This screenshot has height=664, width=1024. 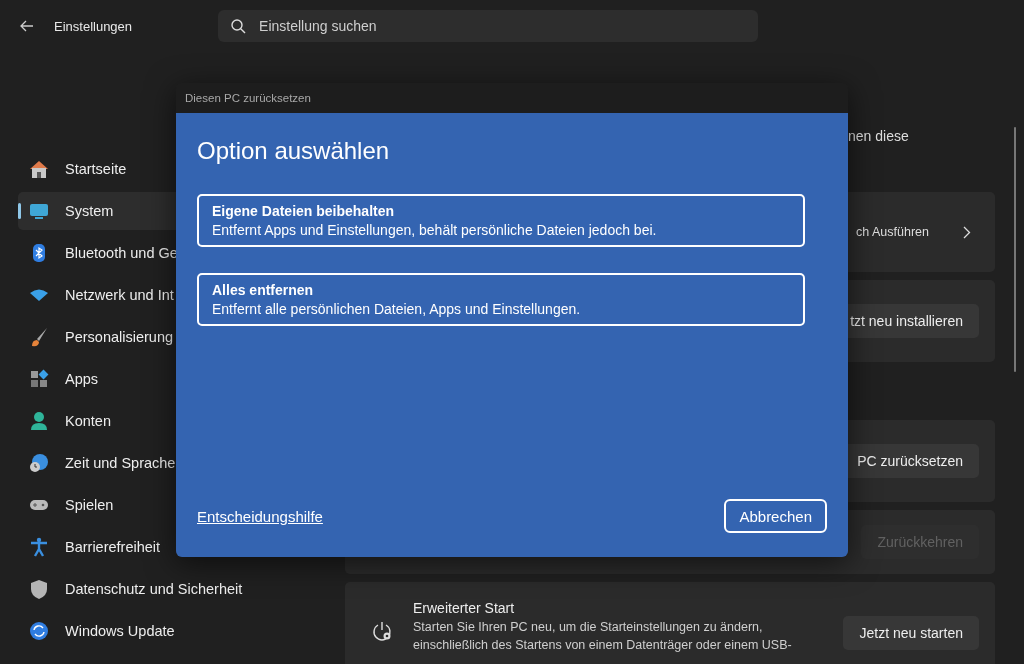 I want to click on cancel-button: Abbrechen, so click(x=775, y=516).